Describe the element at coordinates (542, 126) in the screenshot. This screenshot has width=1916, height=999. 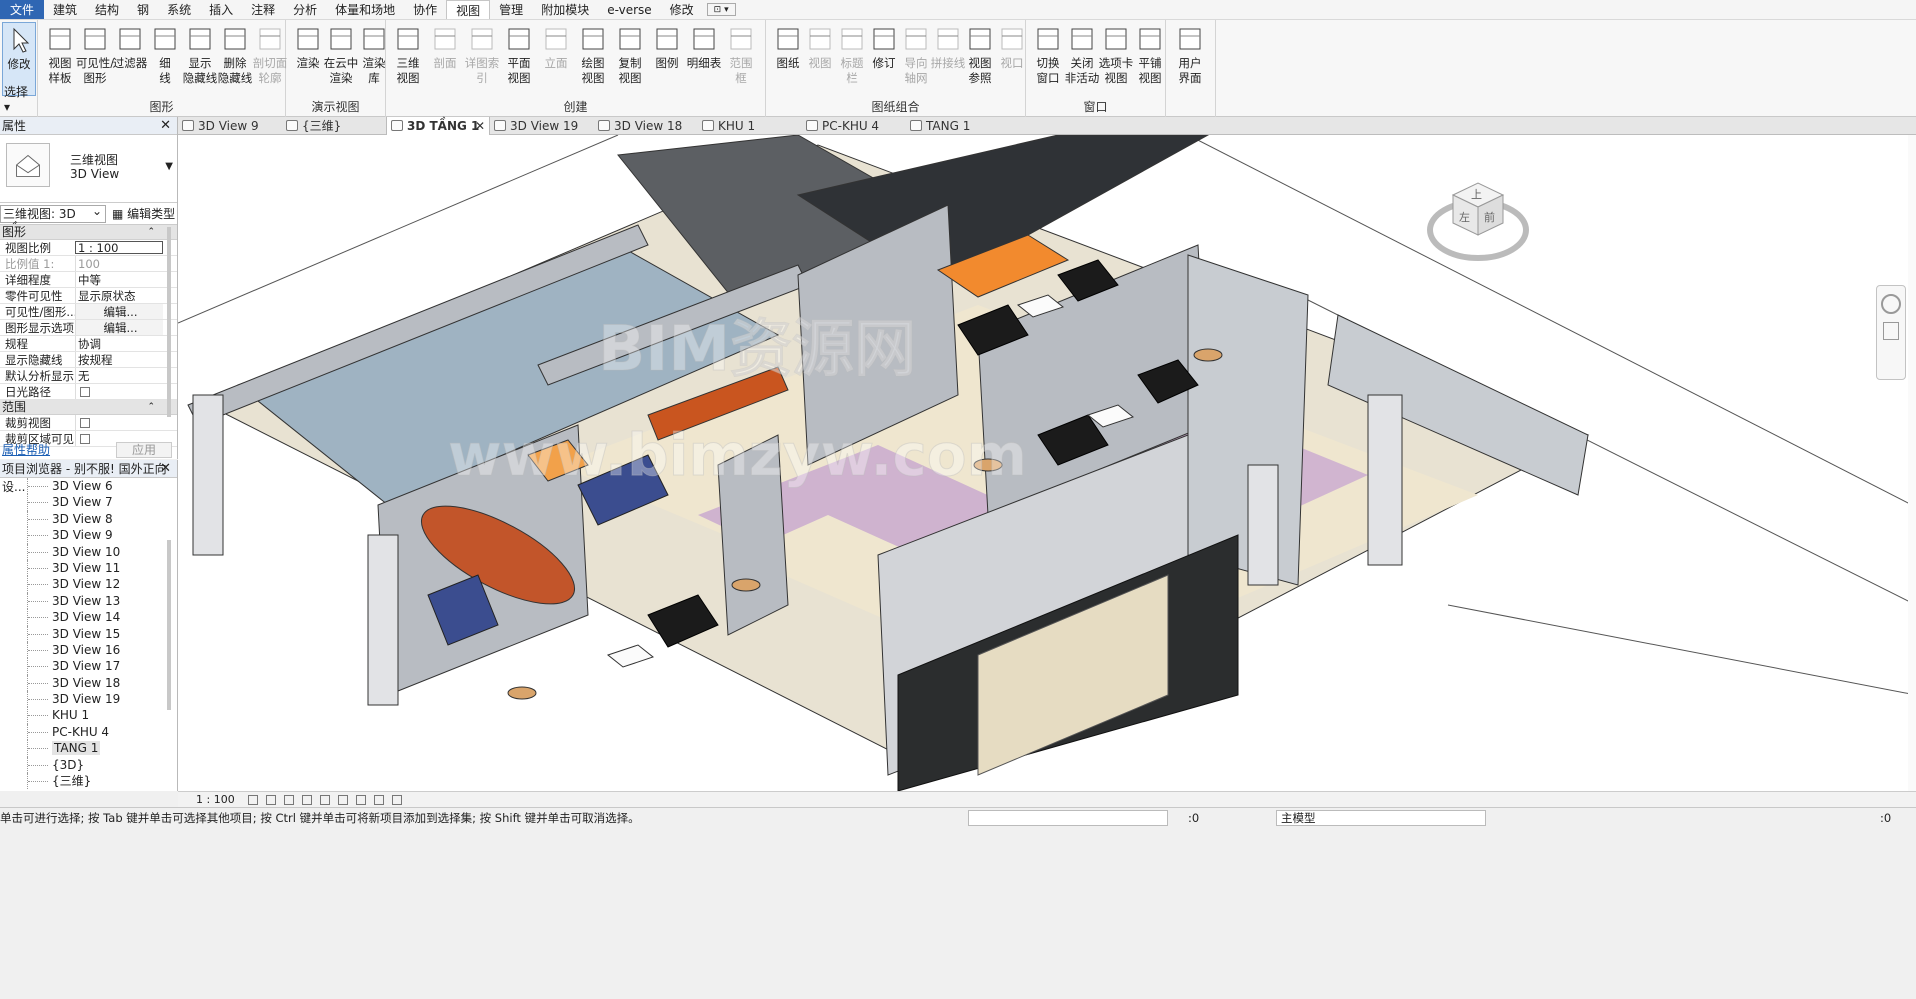
I see `view-tab: 3D View 19` at that location.